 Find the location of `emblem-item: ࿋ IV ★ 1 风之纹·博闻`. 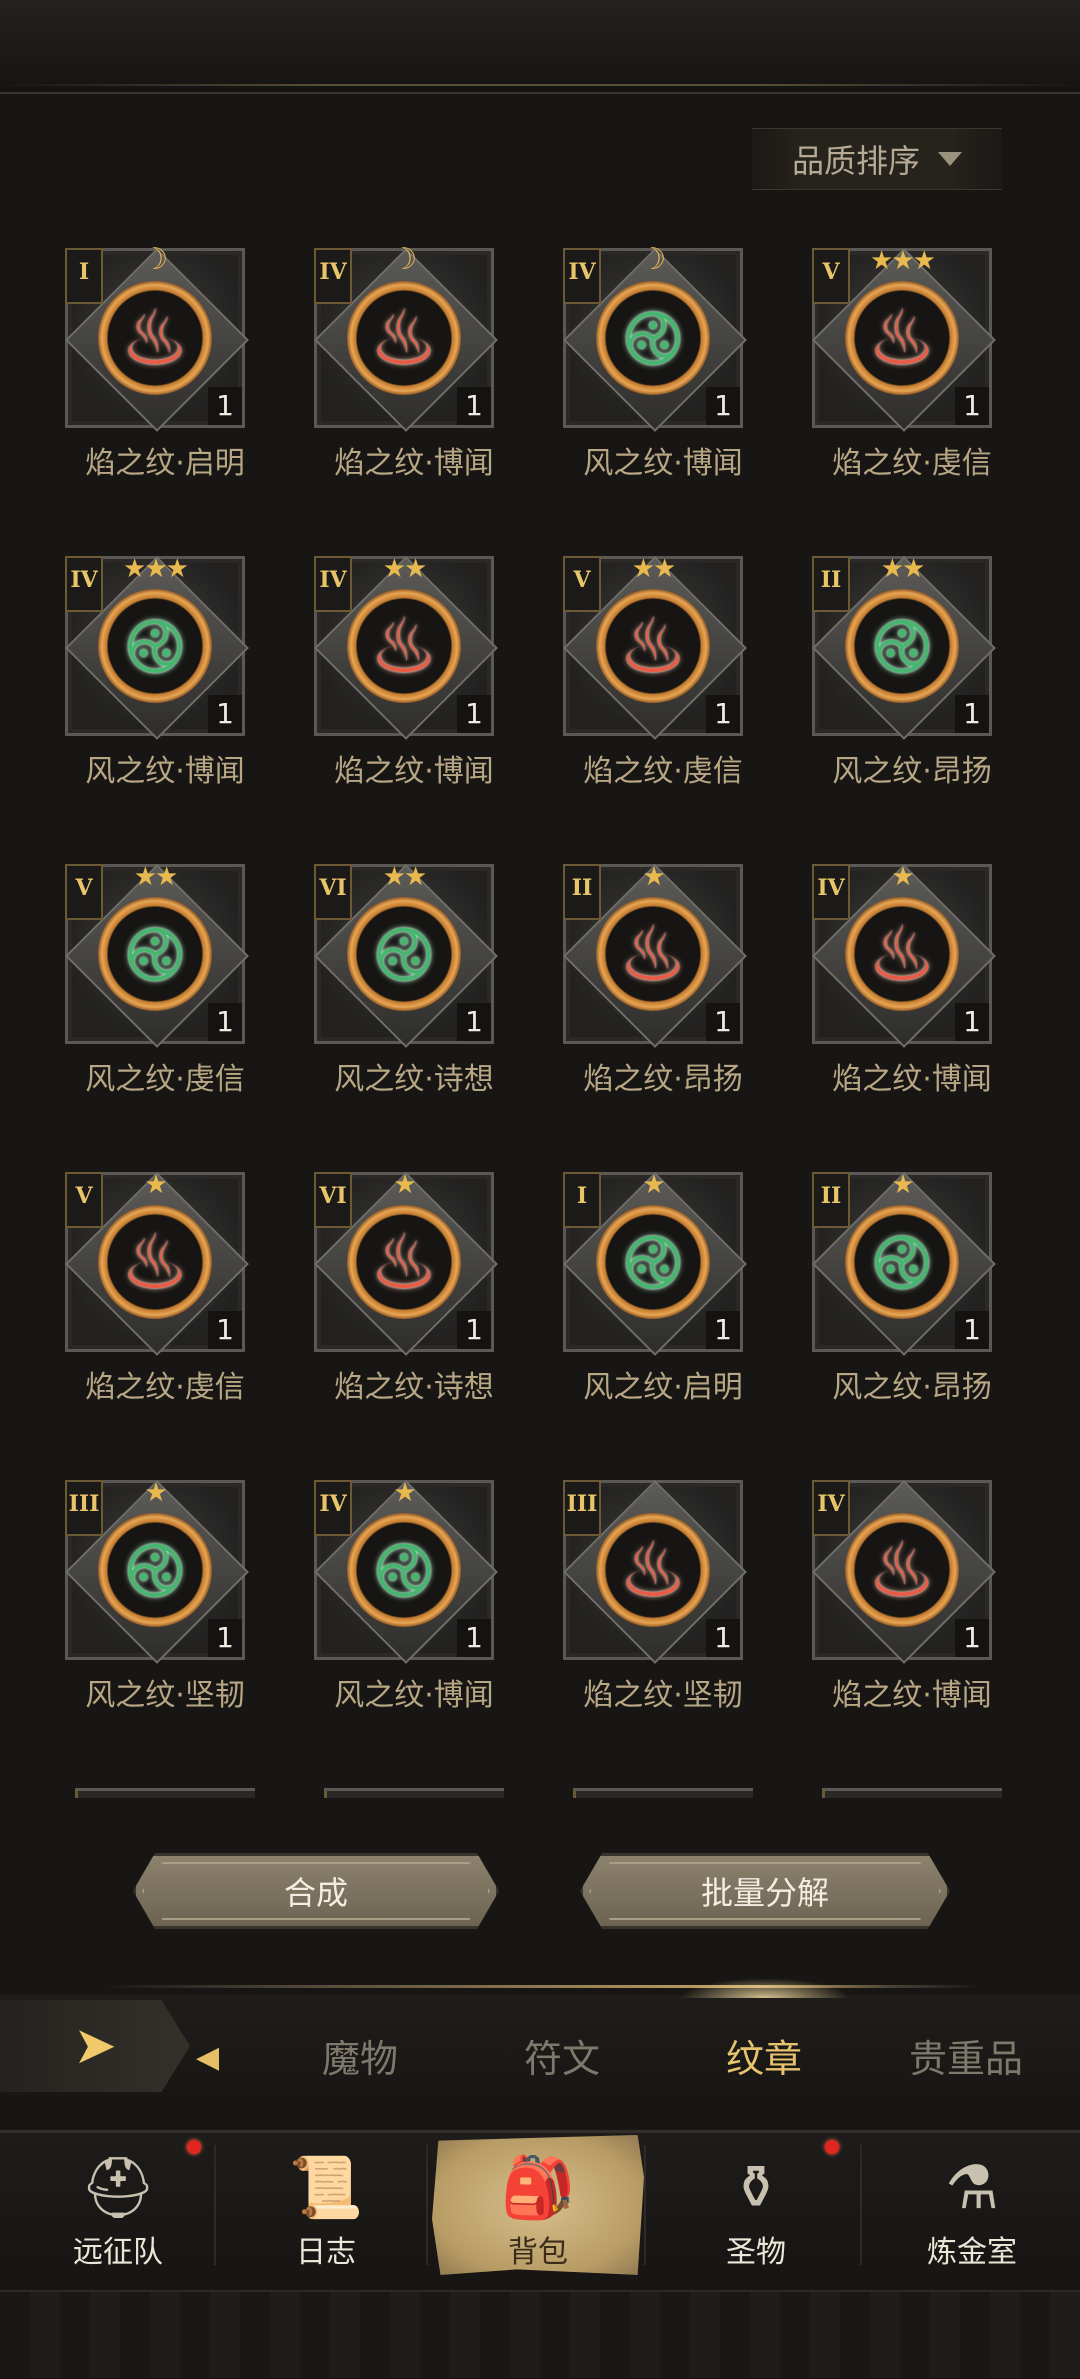

emblem-item: ࿋ IV ★ 1 风之纹·博闻 is located at coordinates (414, 1604).